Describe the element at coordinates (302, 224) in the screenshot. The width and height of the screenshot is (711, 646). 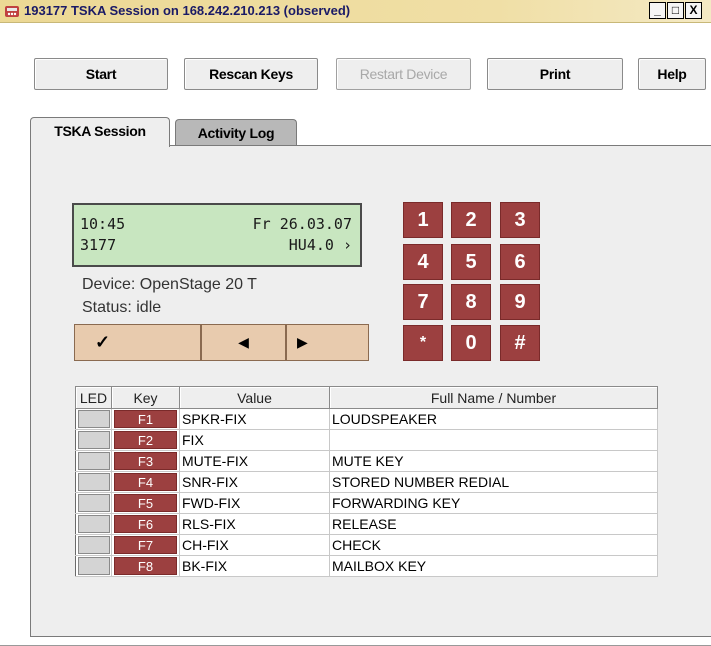
I see `display-date: Fr 26.03.07` at that location.